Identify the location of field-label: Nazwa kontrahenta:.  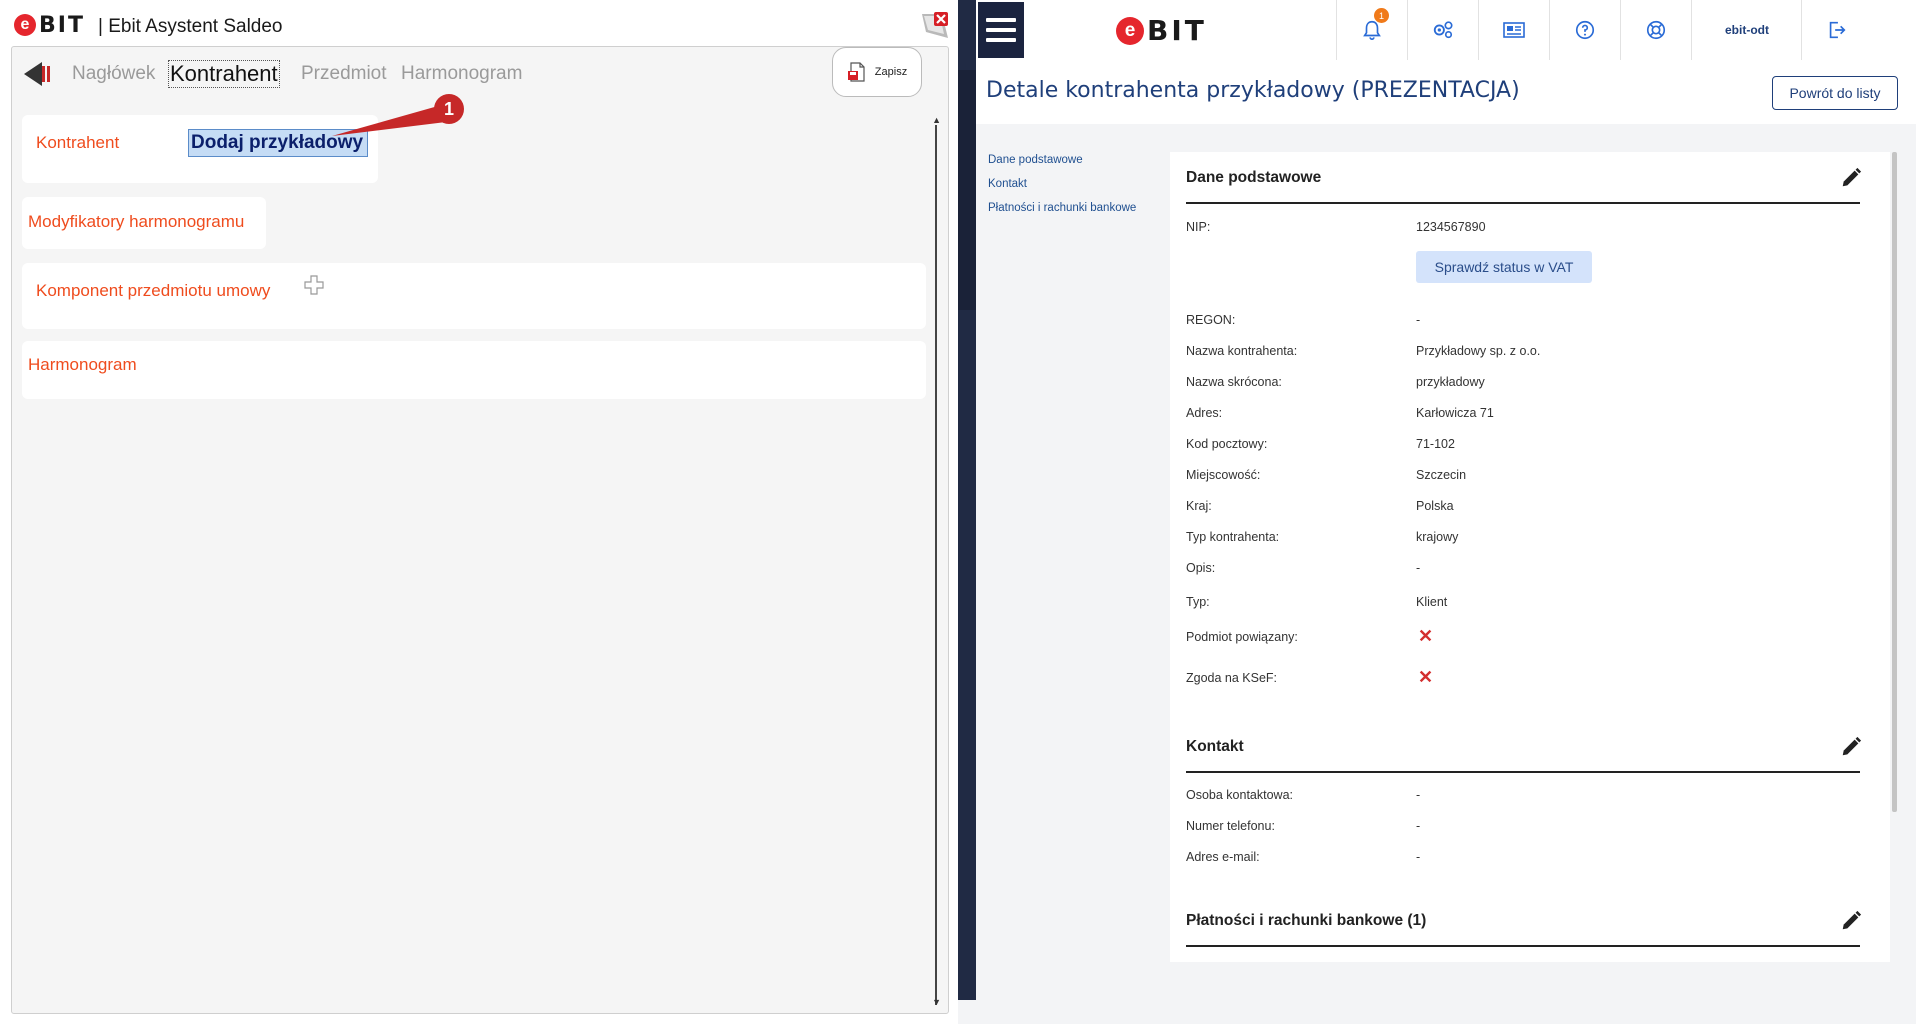
(1242, 351).